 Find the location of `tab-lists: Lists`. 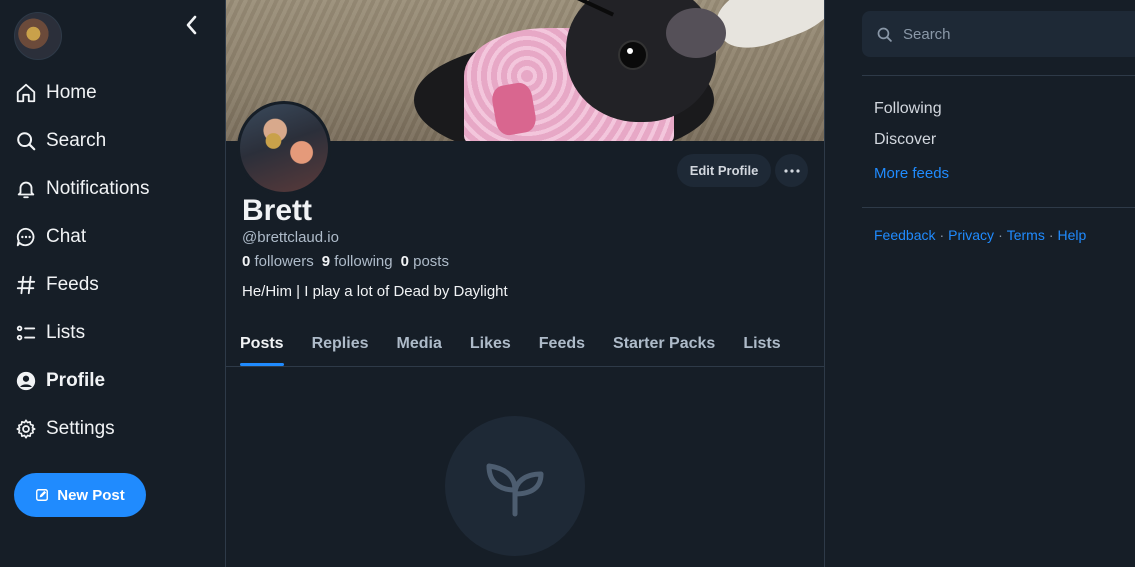

tab-lists: Lists is located at coordinates (761, 344).